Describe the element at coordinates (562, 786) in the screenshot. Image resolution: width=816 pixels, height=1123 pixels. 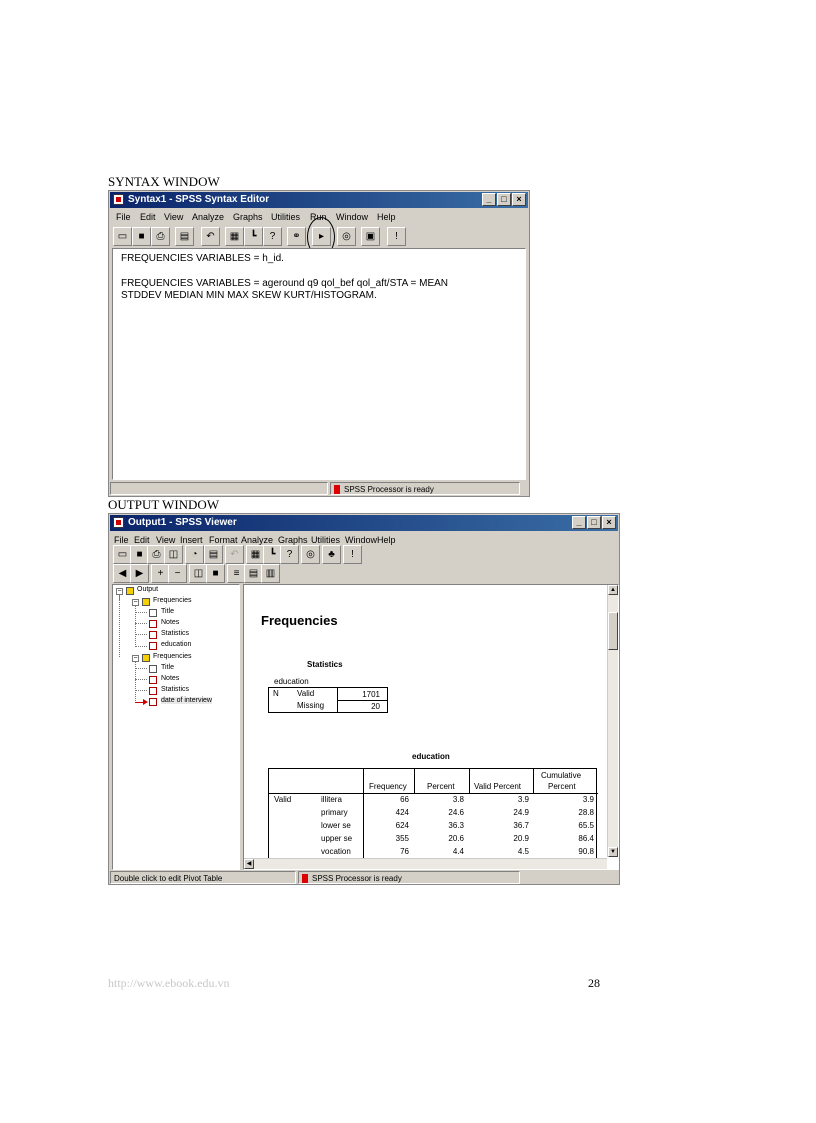
I see `header-cumulative-percent: Percent` at that location.